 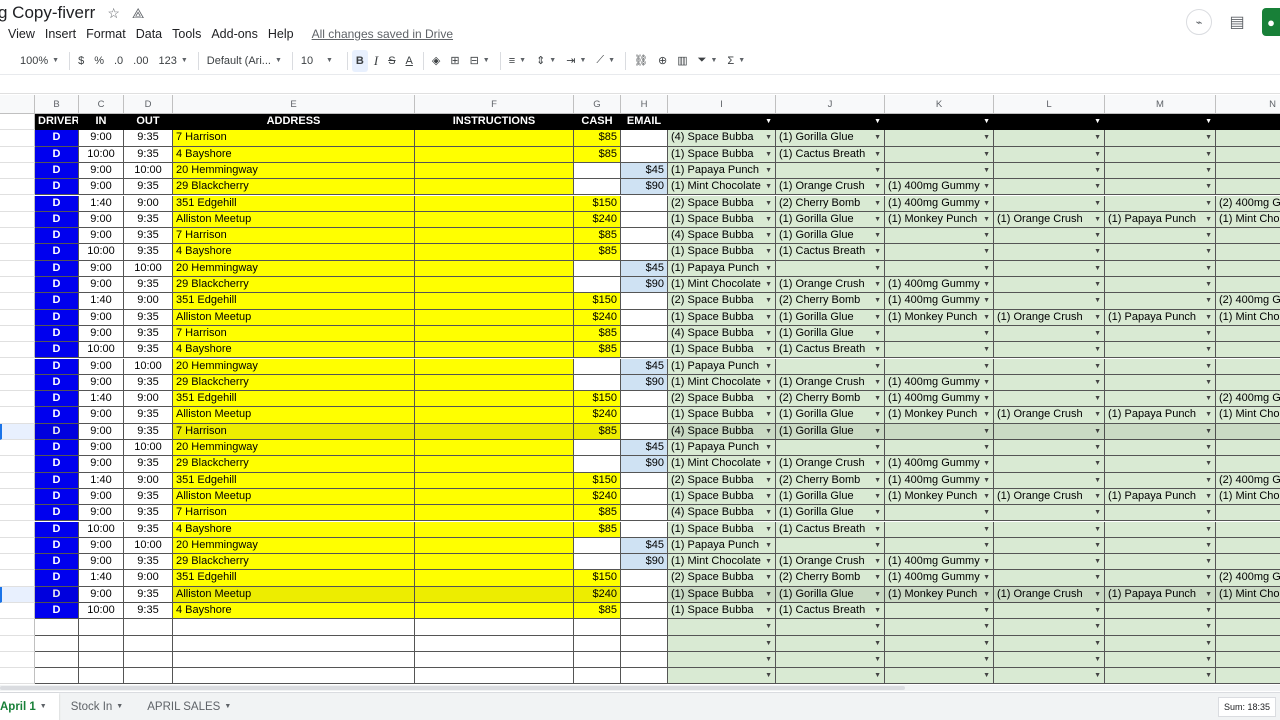 What do you see at coordinates (47, 13) in the screenshot?
I see `document-title: g Copy-fiverr` at bounding box center [47, 13].